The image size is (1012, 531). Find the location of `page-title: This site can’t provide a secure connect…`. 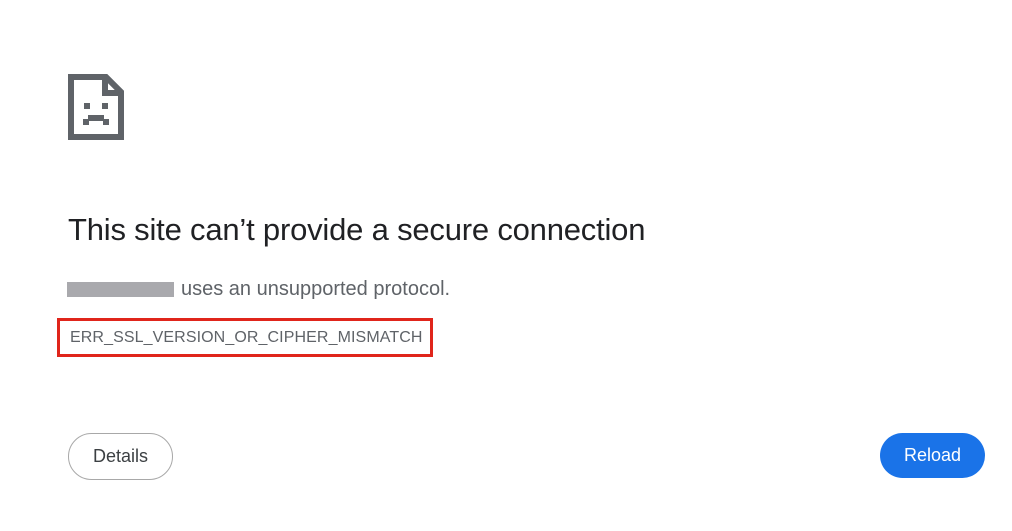

page-title: This site can’t provide a secure connect… is located at coordinates (357, 229).